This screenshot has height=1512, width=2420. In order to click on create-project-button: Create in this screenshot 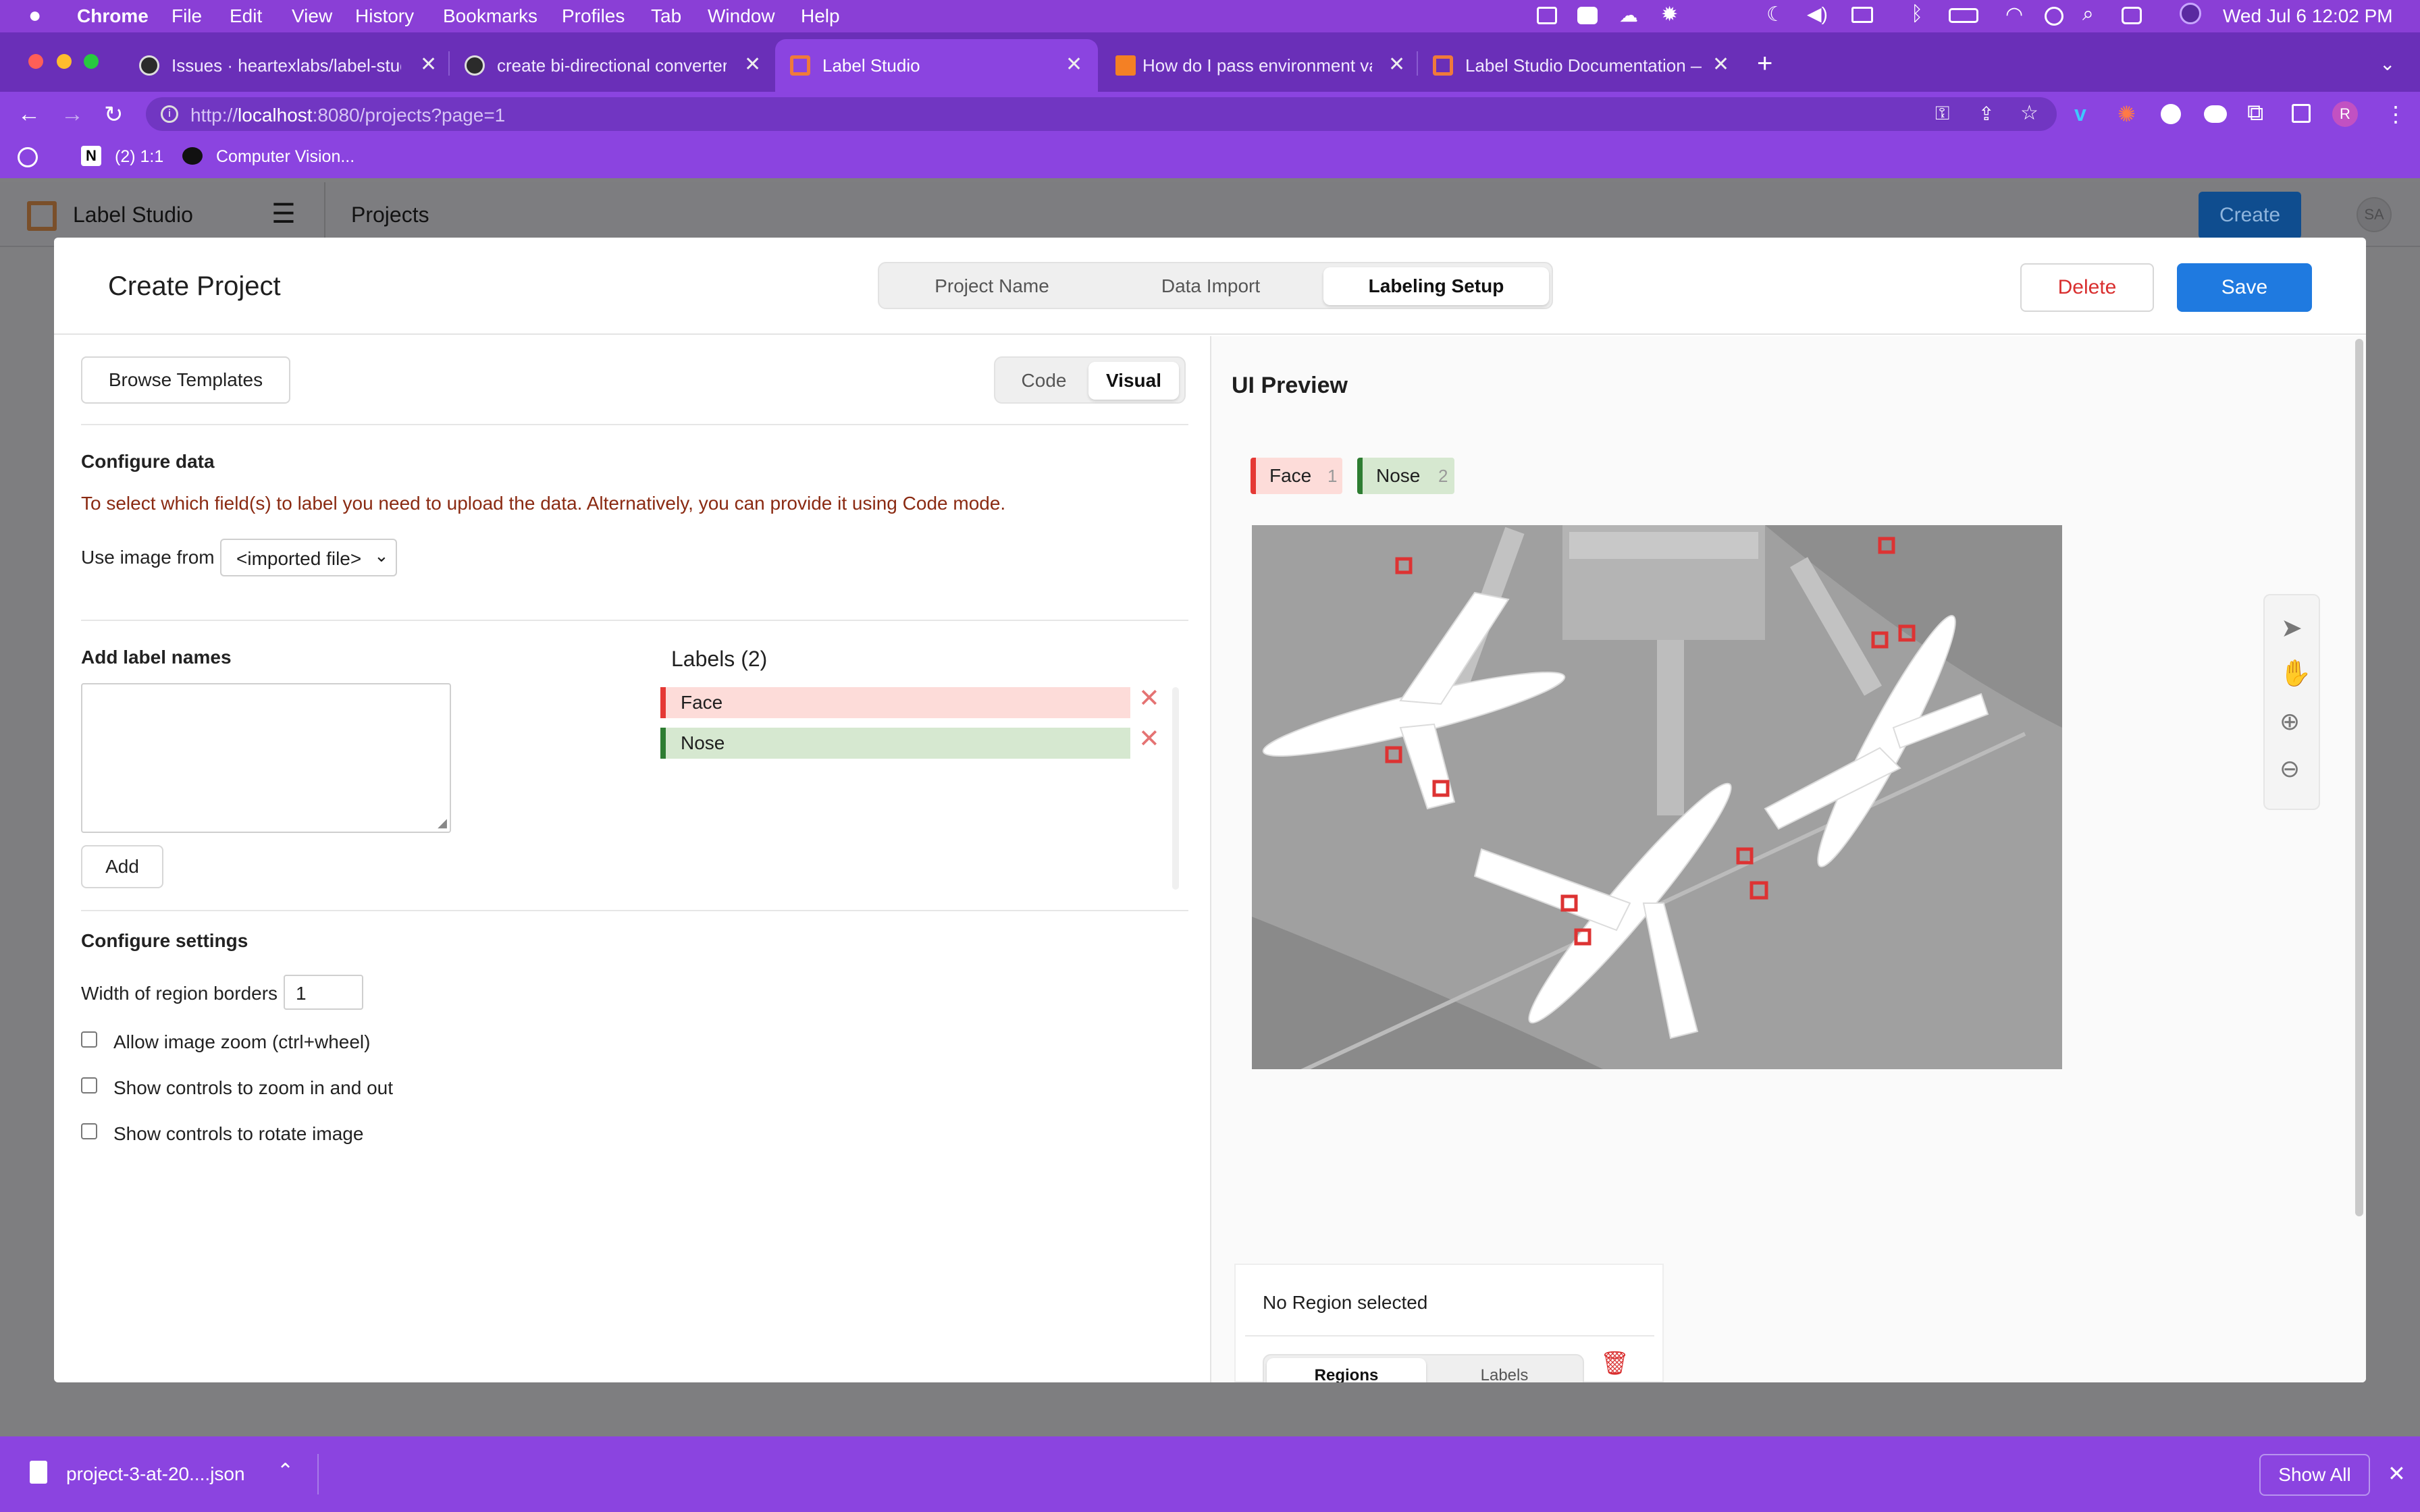, I will do `click(2250, 215)`.